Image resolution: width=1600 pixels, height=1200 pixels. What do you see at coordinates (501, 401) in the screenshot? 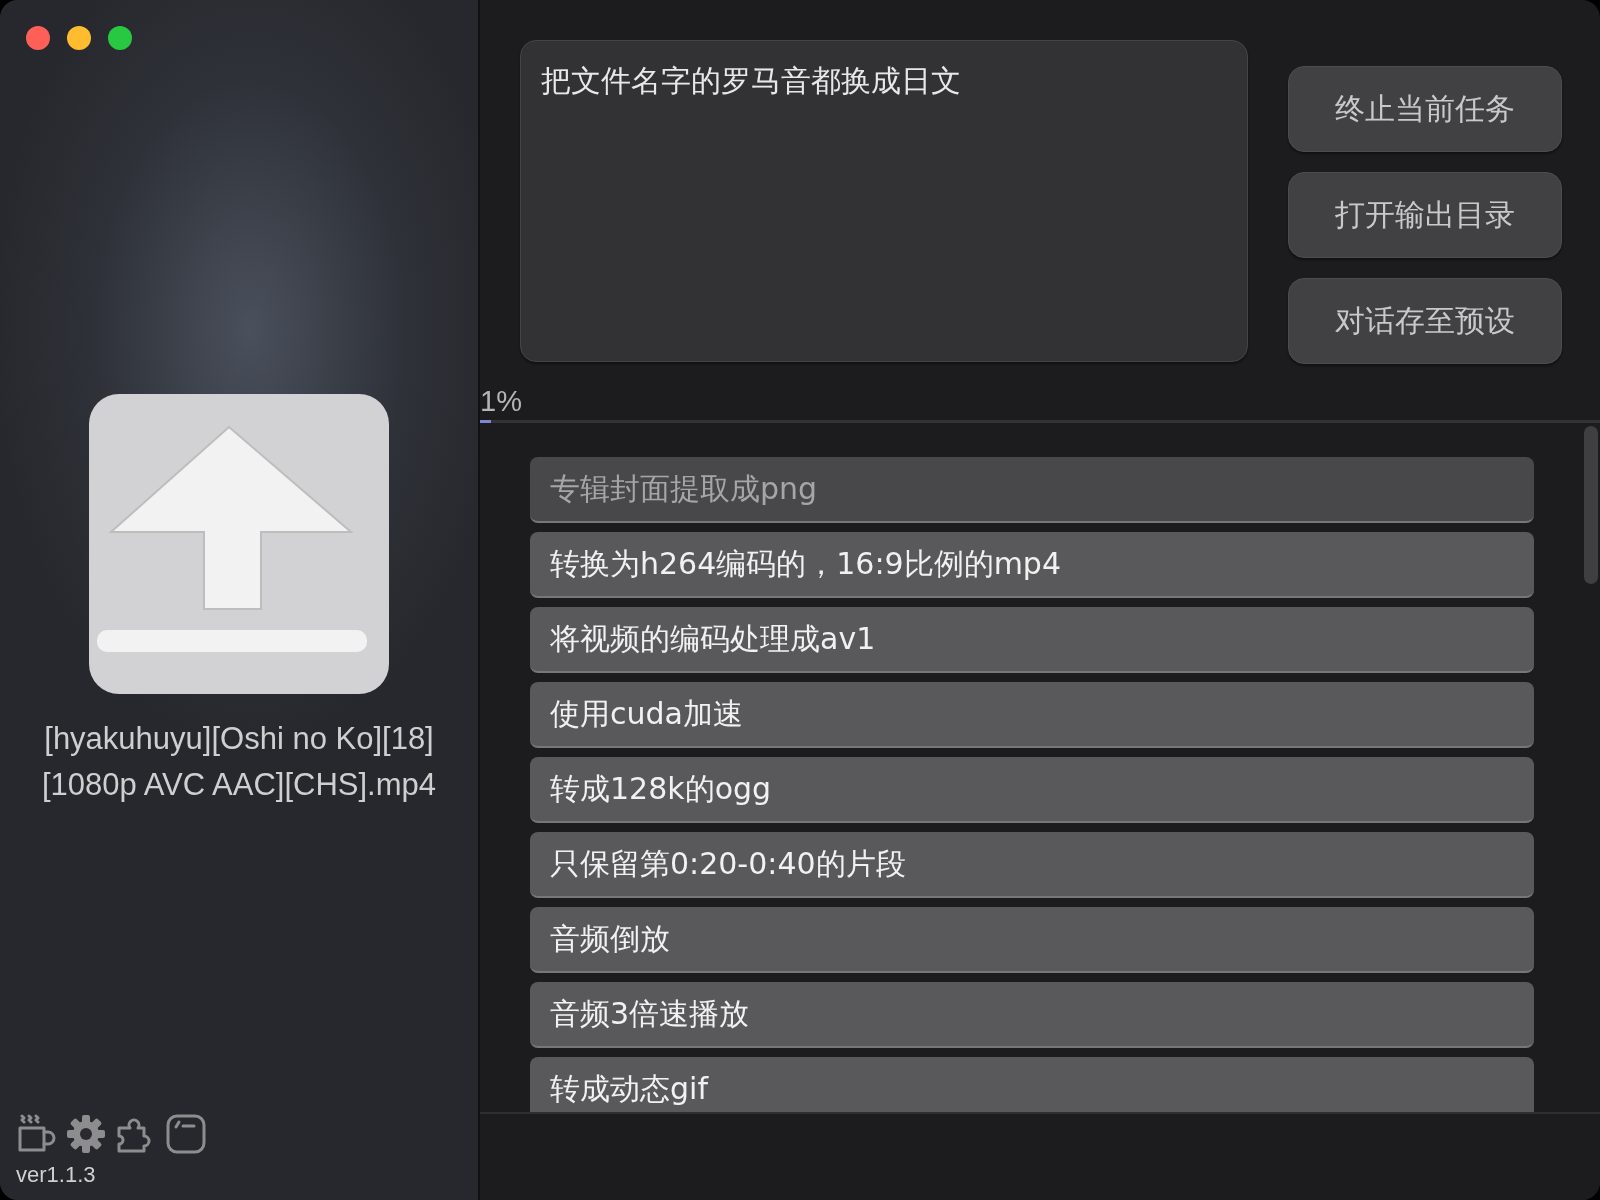
I see `progress-reading: 1%` at bounding box center [501, 401].